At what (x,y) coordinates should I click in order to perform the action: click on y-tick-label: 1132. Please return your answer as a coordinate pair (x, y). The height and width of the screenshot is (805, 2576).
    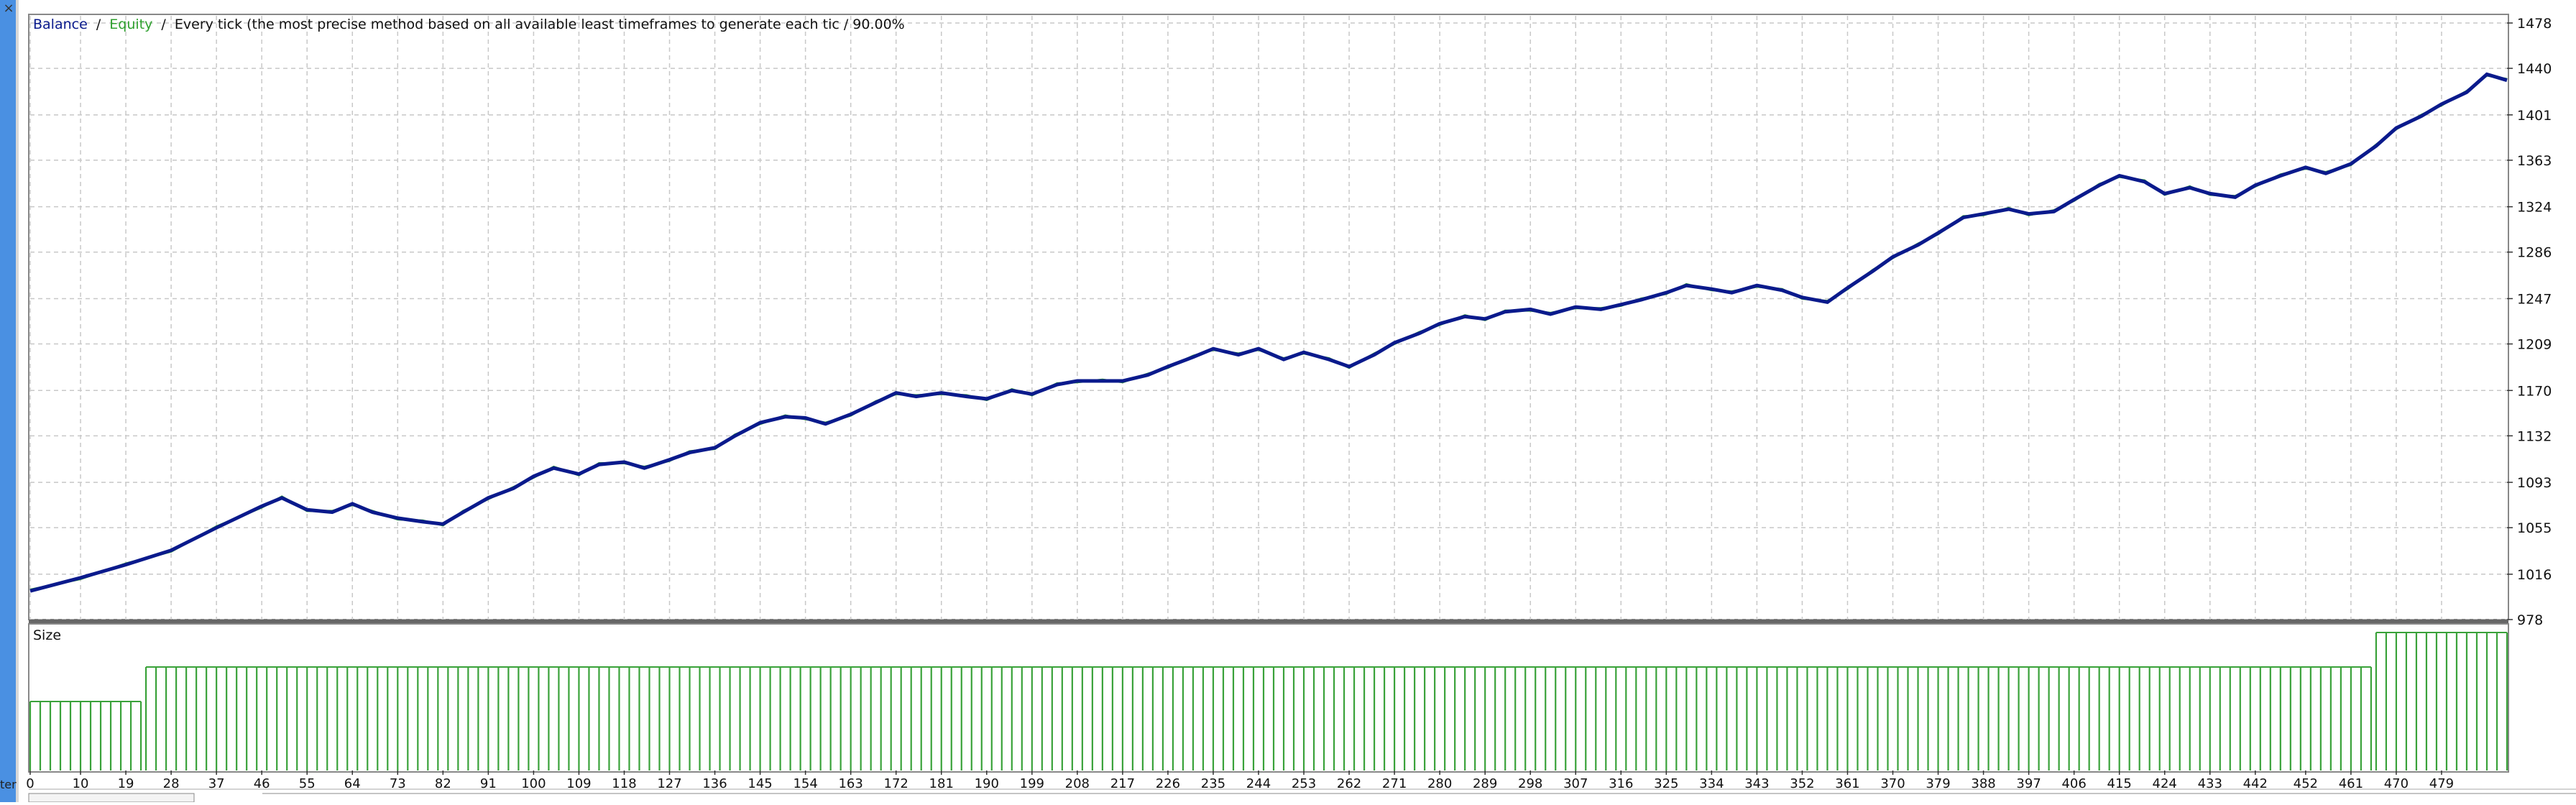
    Looking at the image, I should click on (2534, 436).